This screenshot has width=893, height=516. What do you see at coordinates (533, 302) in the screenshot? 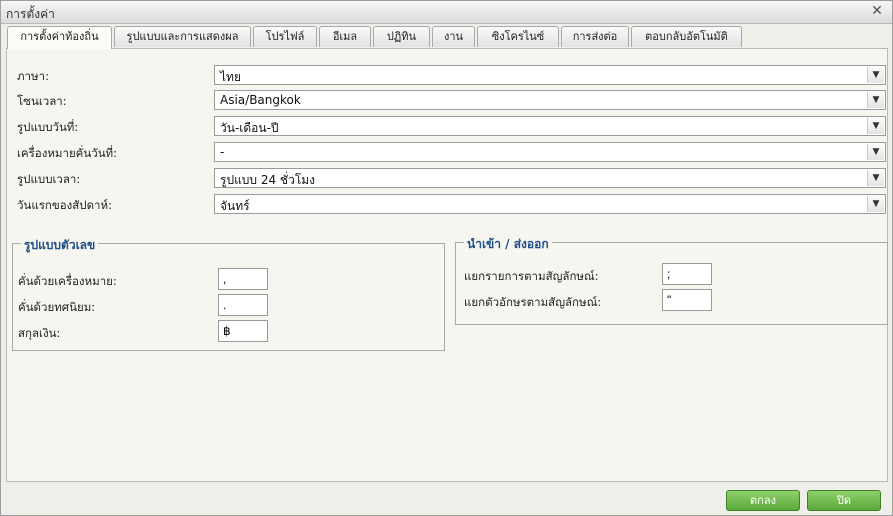
I see `text-qualifier-label: แยกตัวอักษรตามสัญลักษณ์:` at bounding box center [533, 302].